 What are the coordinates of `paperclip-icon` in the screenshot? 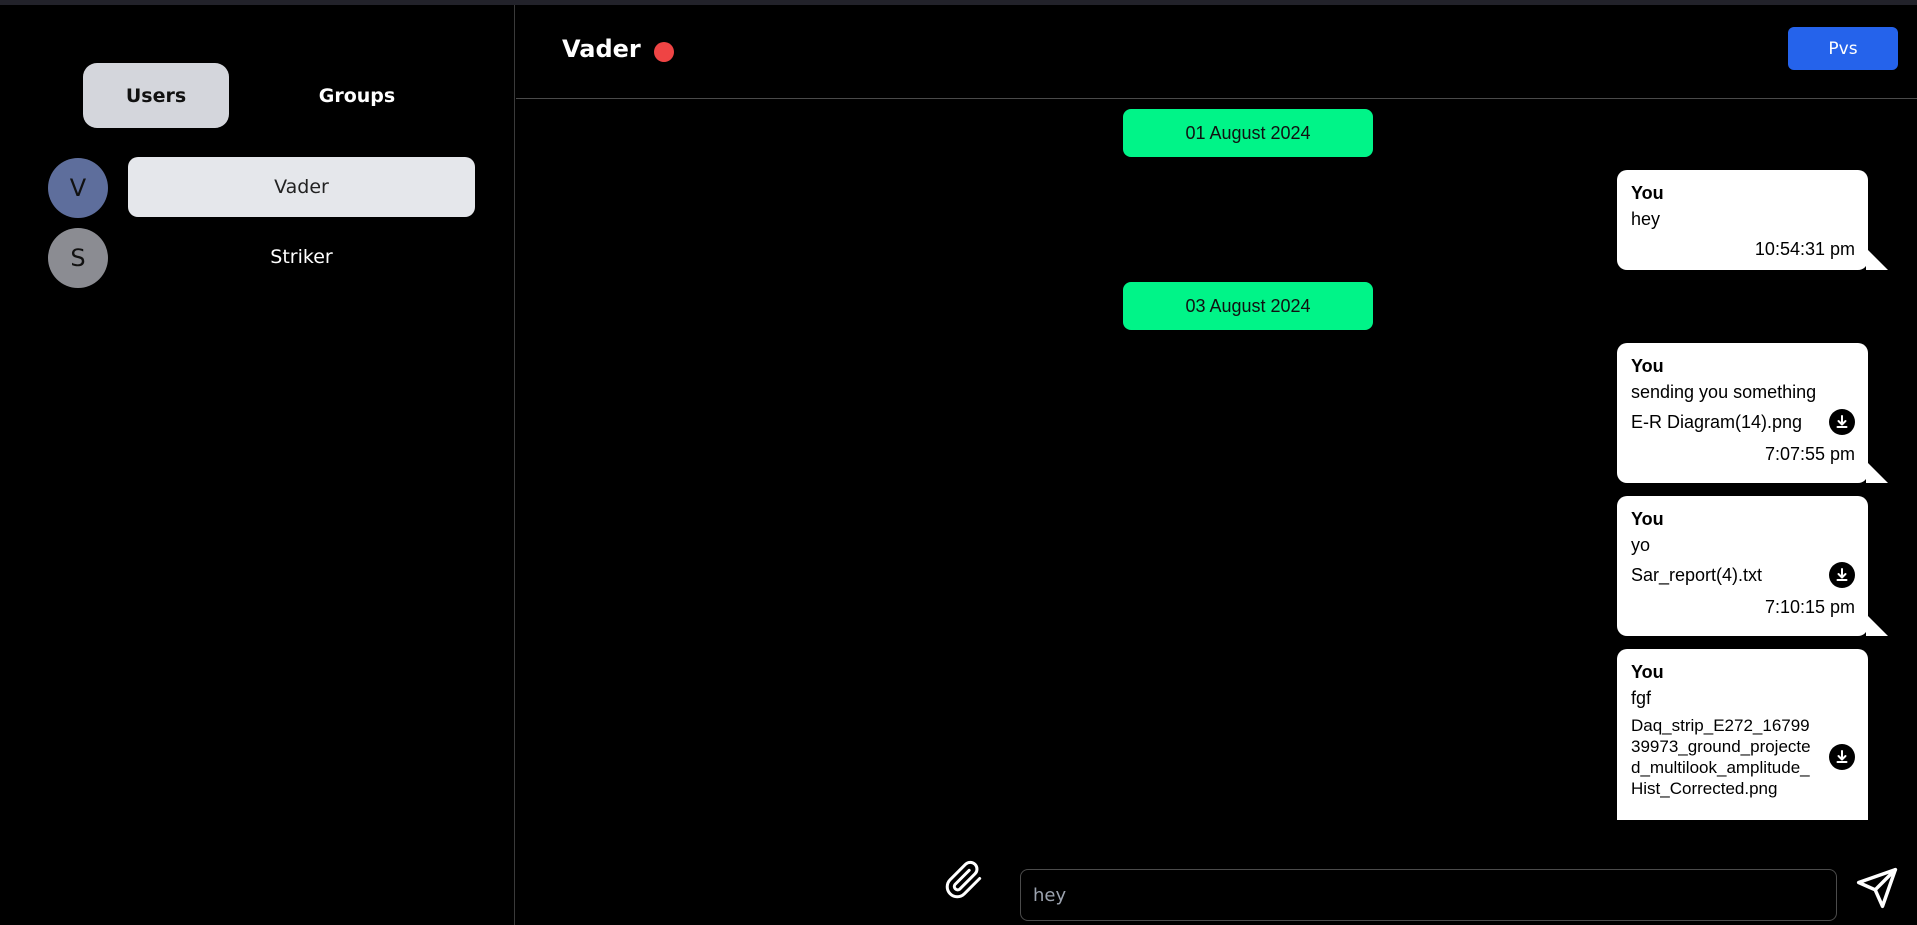 It's located at (964, 880).